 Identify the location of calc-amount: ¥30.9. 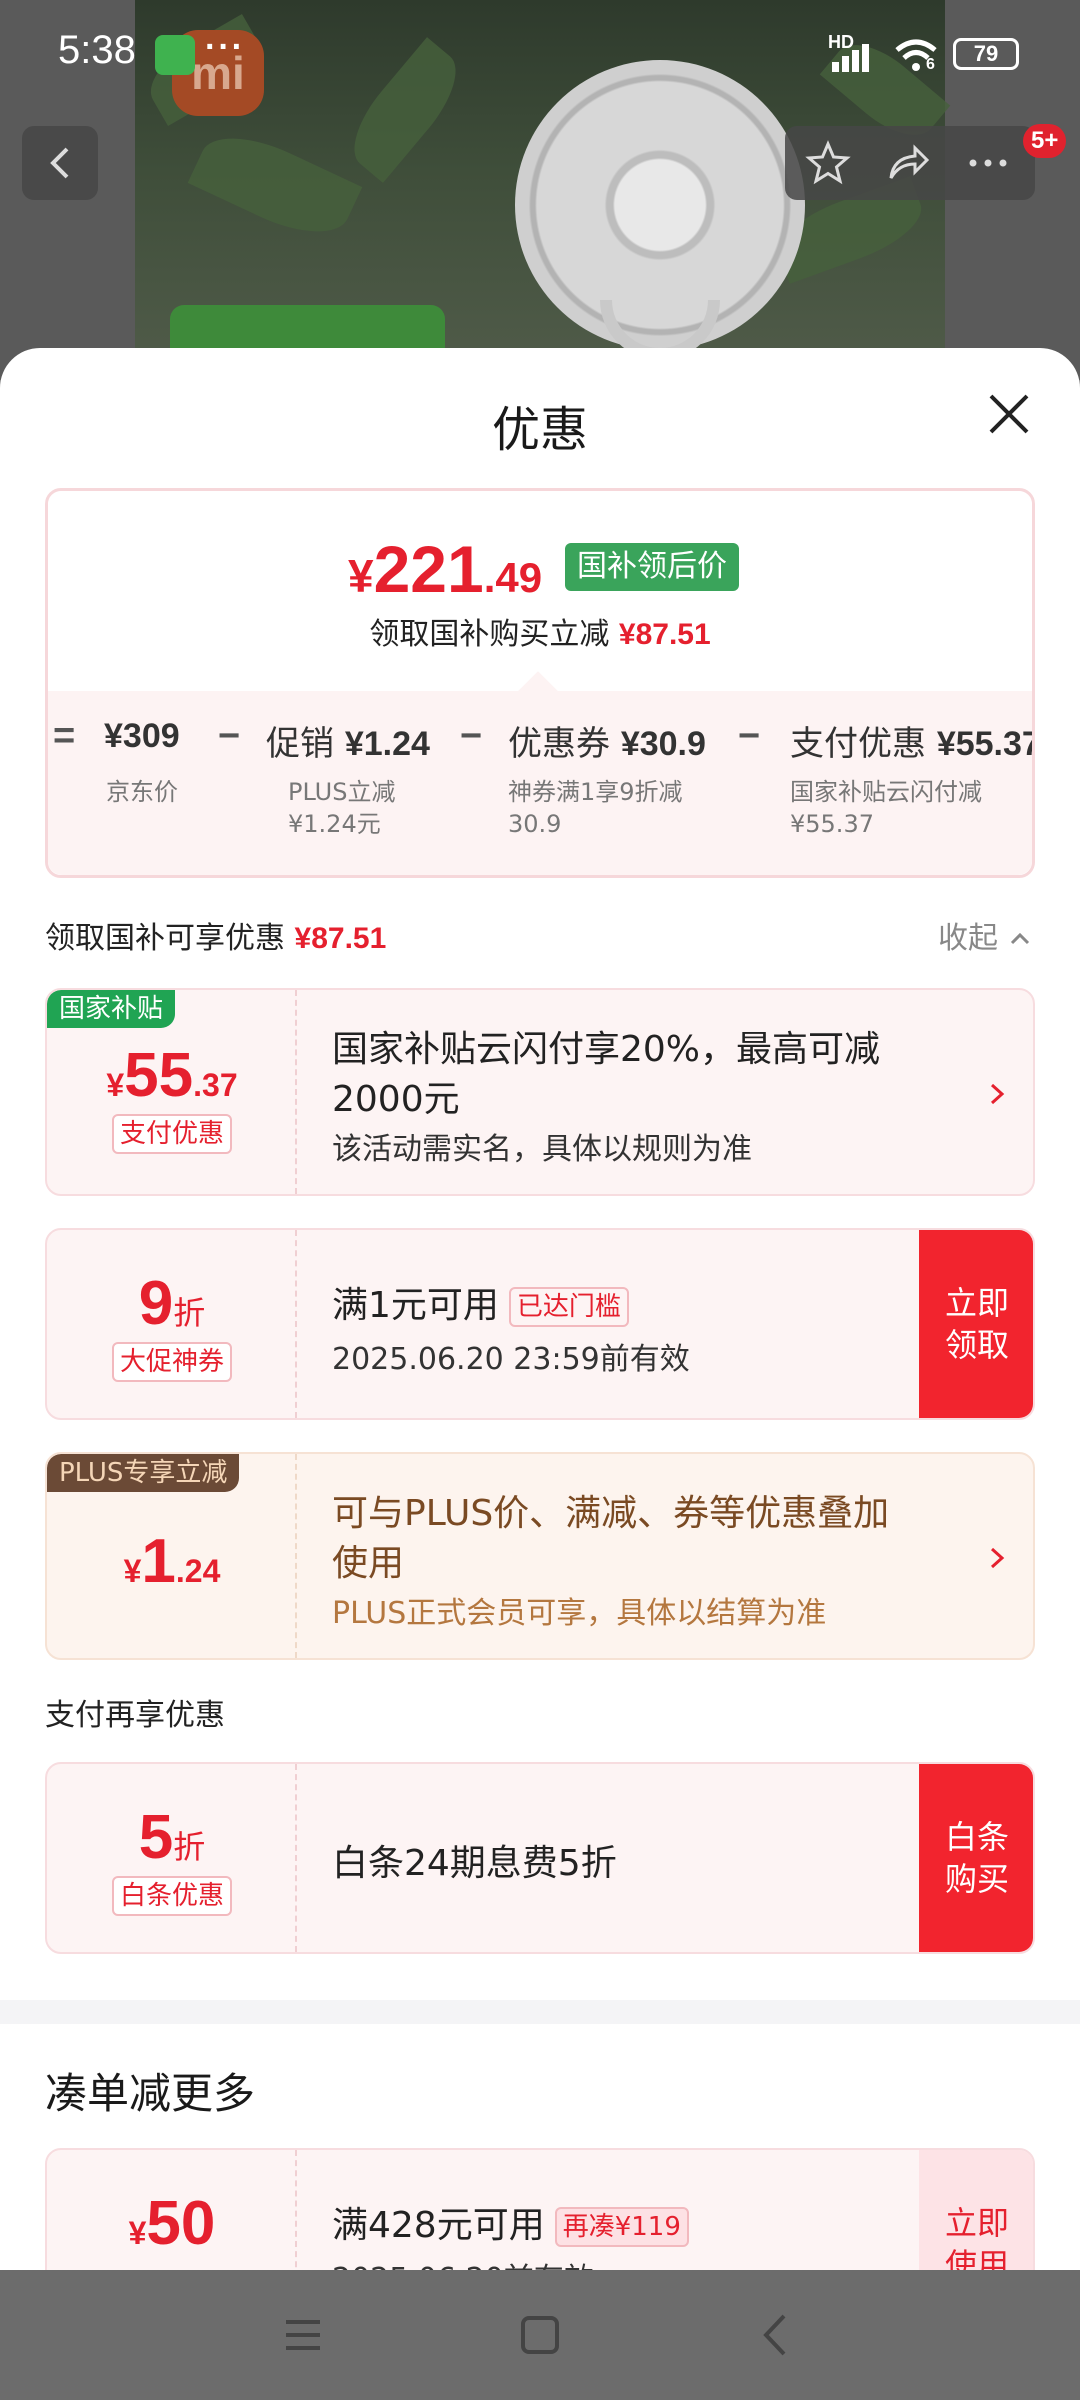
(663, 744).